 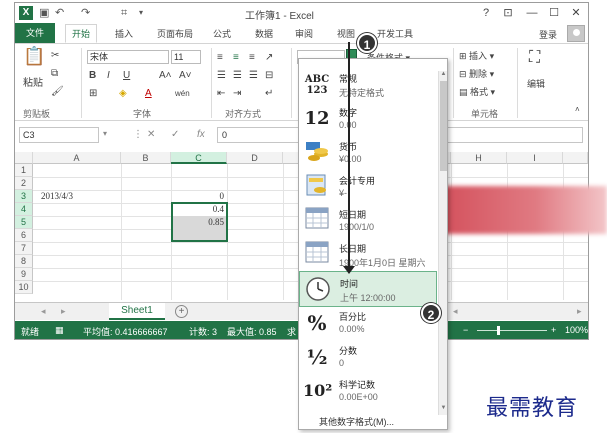 What do you see at coordinates (368, 85) in the screenshot?
I see `format-general: ABC123 常规 无特定格式` at bounding box center [368, 85].